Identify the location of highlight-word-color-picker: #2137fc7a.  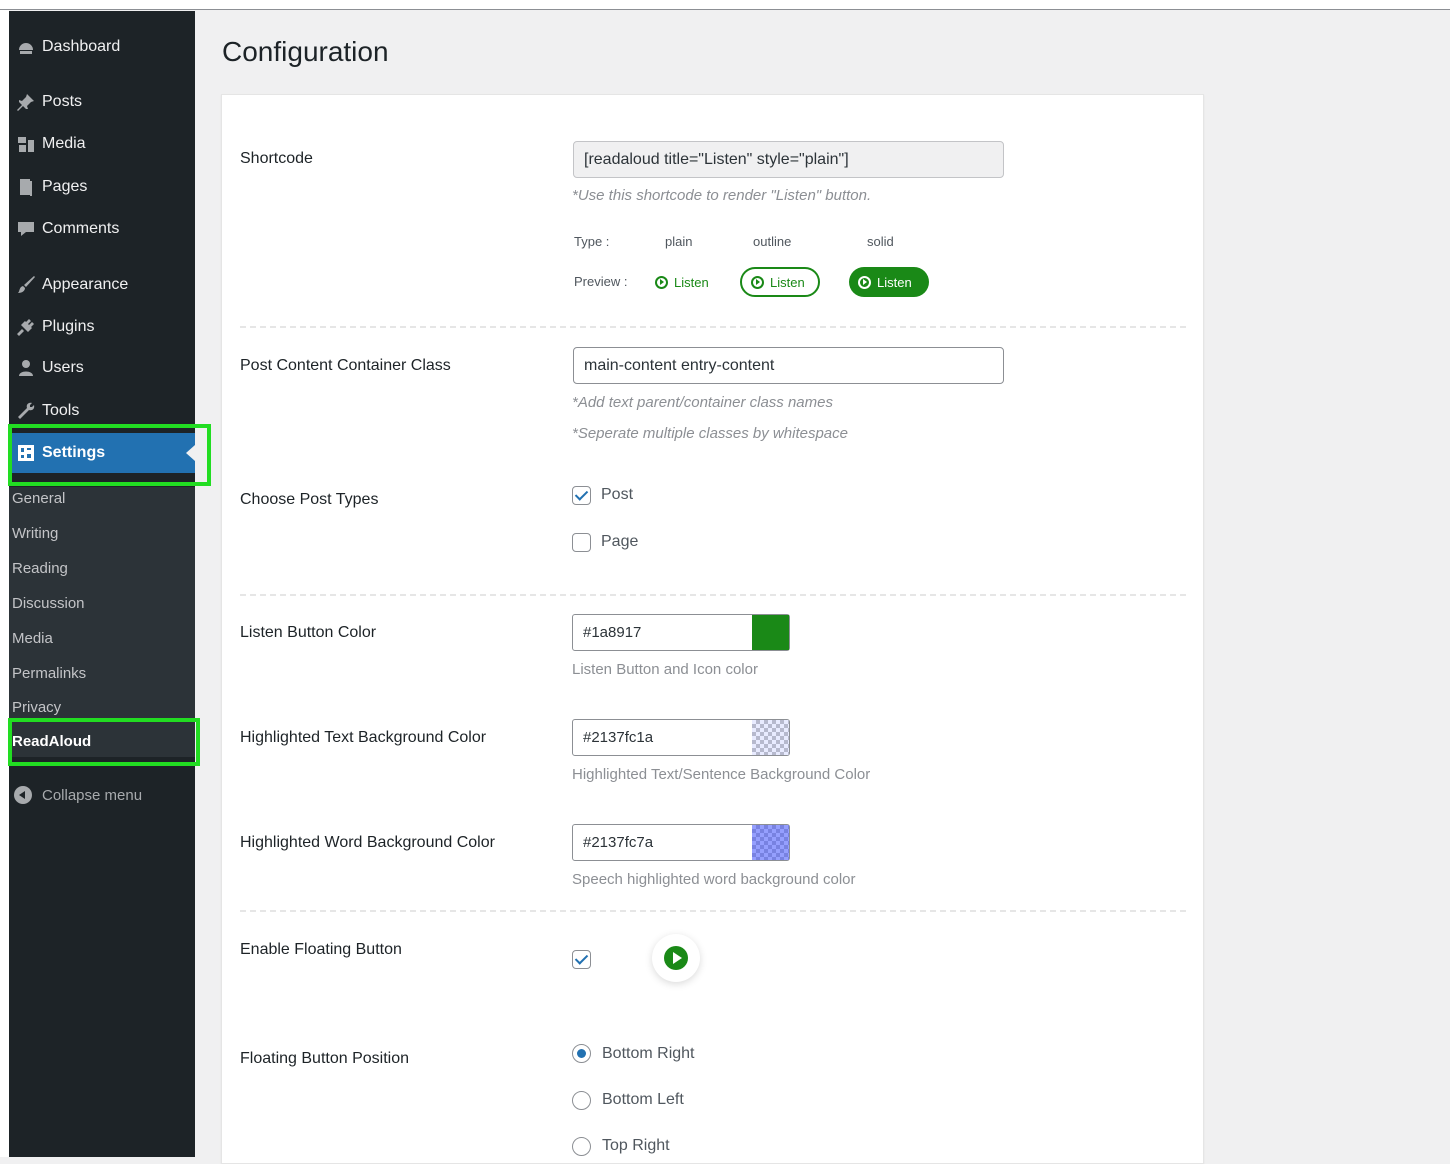
(681, 842).